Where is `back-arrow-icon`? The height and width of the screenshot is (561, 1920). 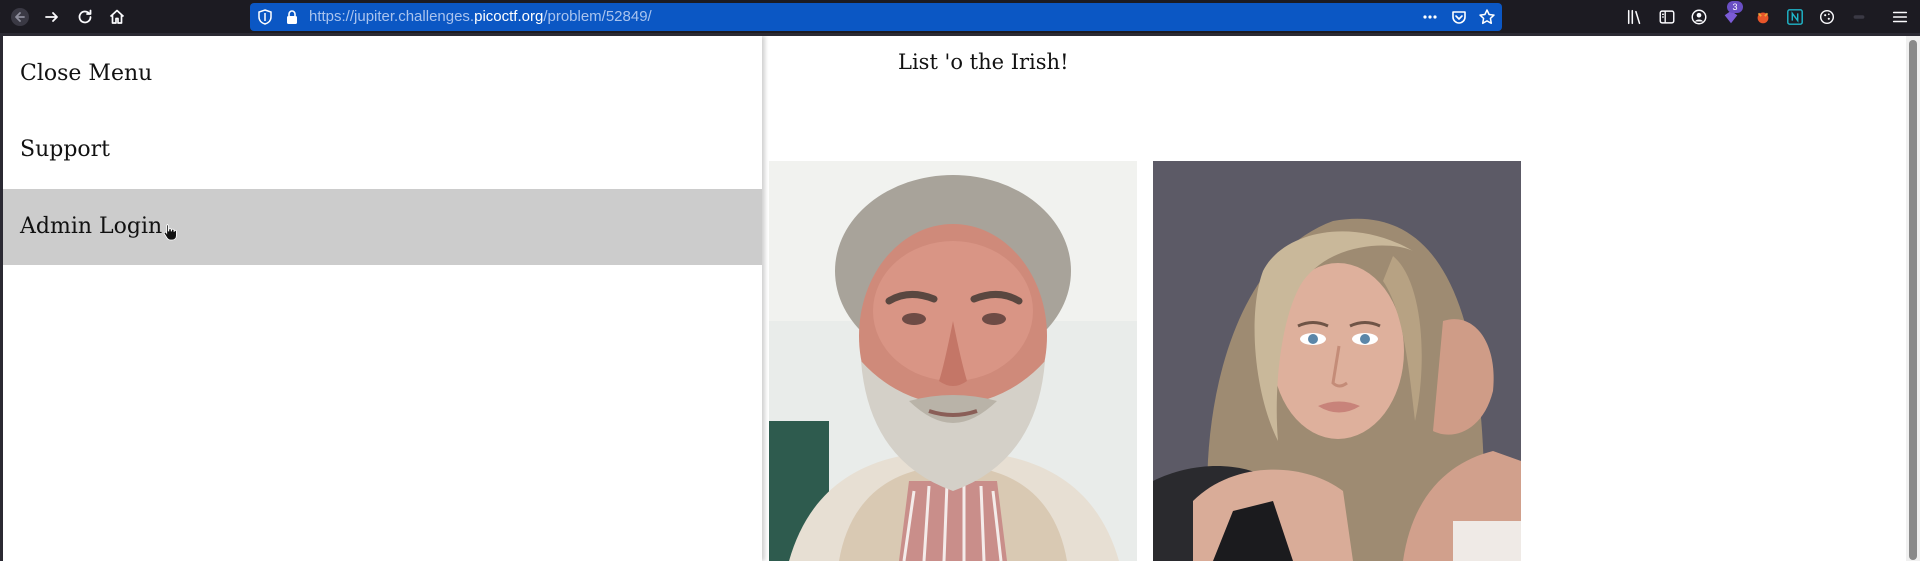
back-arrow-icon is located at coordinates (20, 17).